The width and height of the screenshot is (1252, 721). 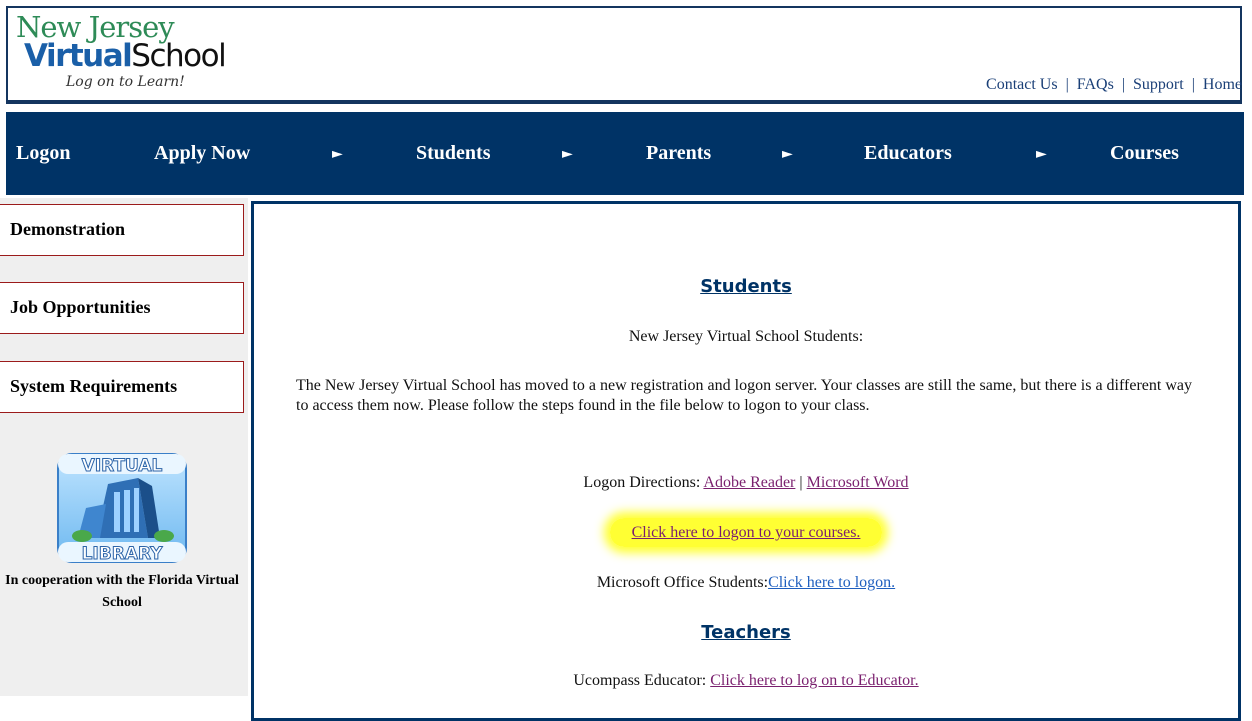 I want to click on top-links: Contact Us | FAQs | Support | Home, so click(x=1114, y=85).